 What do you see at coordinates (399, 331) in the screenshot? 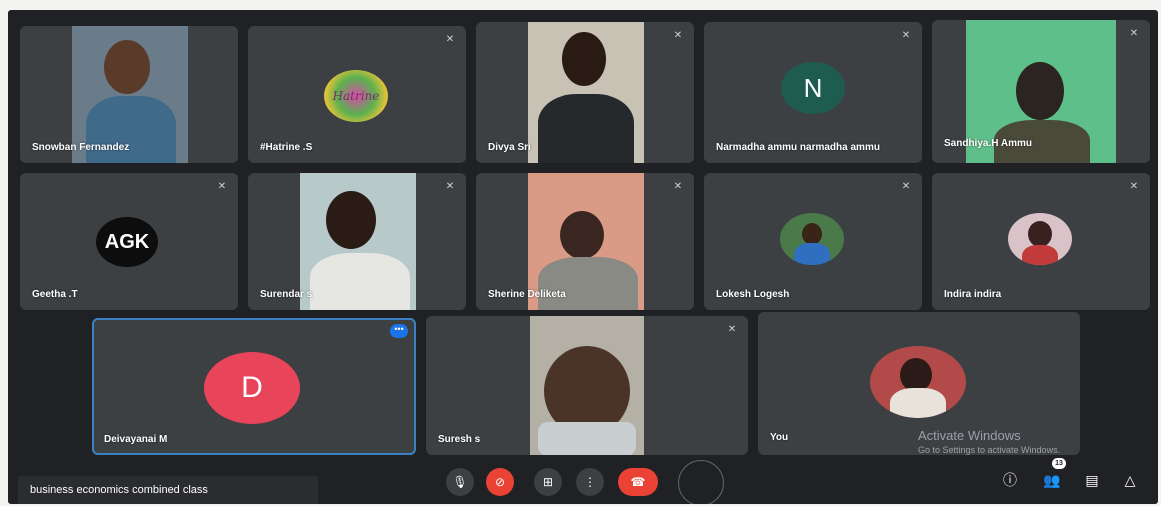
I see `more-options-button: •••` at bounding box center [399, 331].